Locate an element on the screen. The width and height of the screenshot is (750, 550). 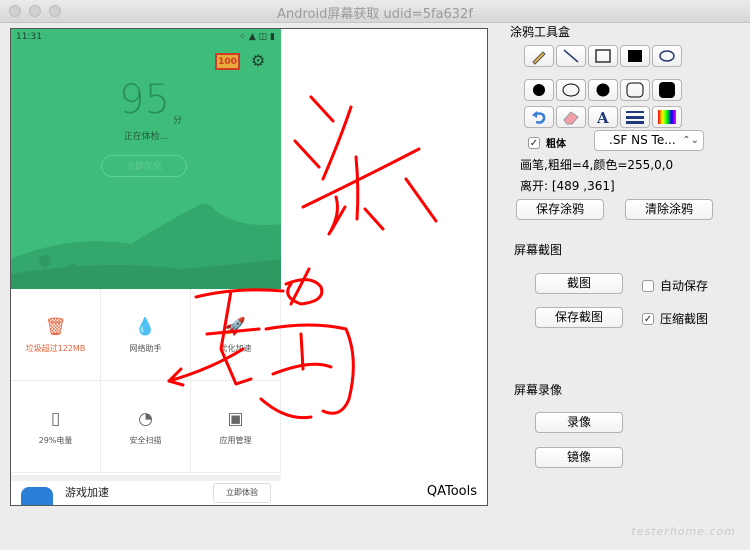
undo-button is located at coordinates (539, 117).